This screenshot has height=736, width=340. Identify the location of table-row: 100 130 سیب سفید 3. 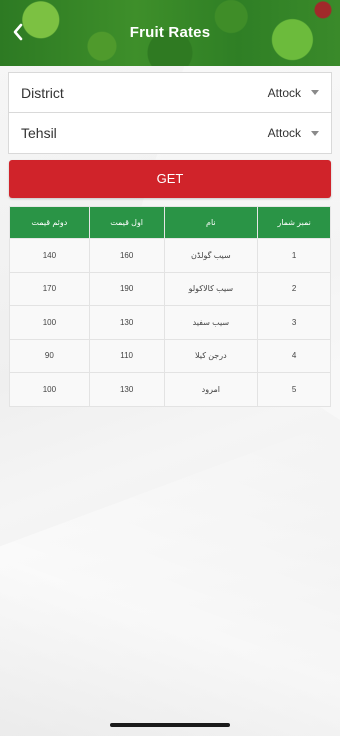
(170, 322).